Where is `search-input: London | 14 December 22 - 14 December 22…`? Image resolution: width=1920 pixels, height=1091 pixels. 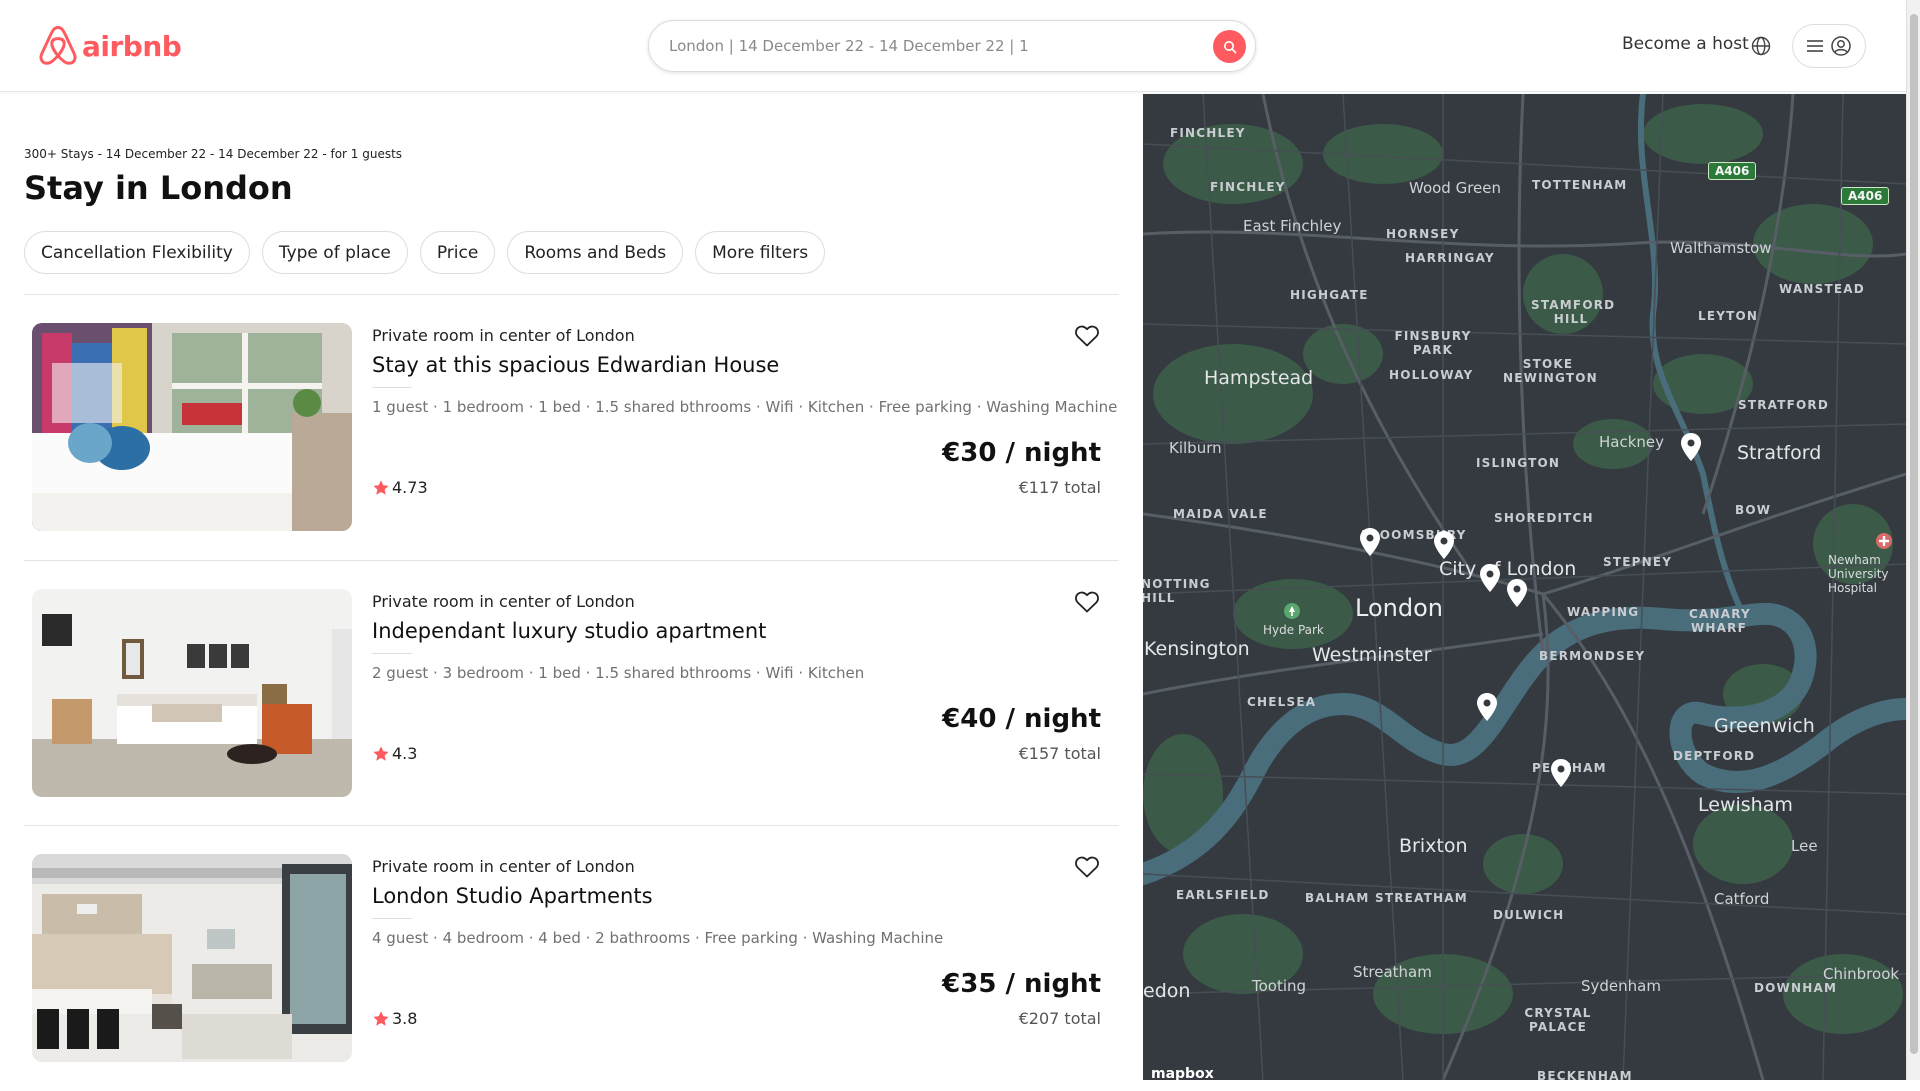 search-input: London | 14 December 22 - 14 December 22… is located at coordinates (849, 46).